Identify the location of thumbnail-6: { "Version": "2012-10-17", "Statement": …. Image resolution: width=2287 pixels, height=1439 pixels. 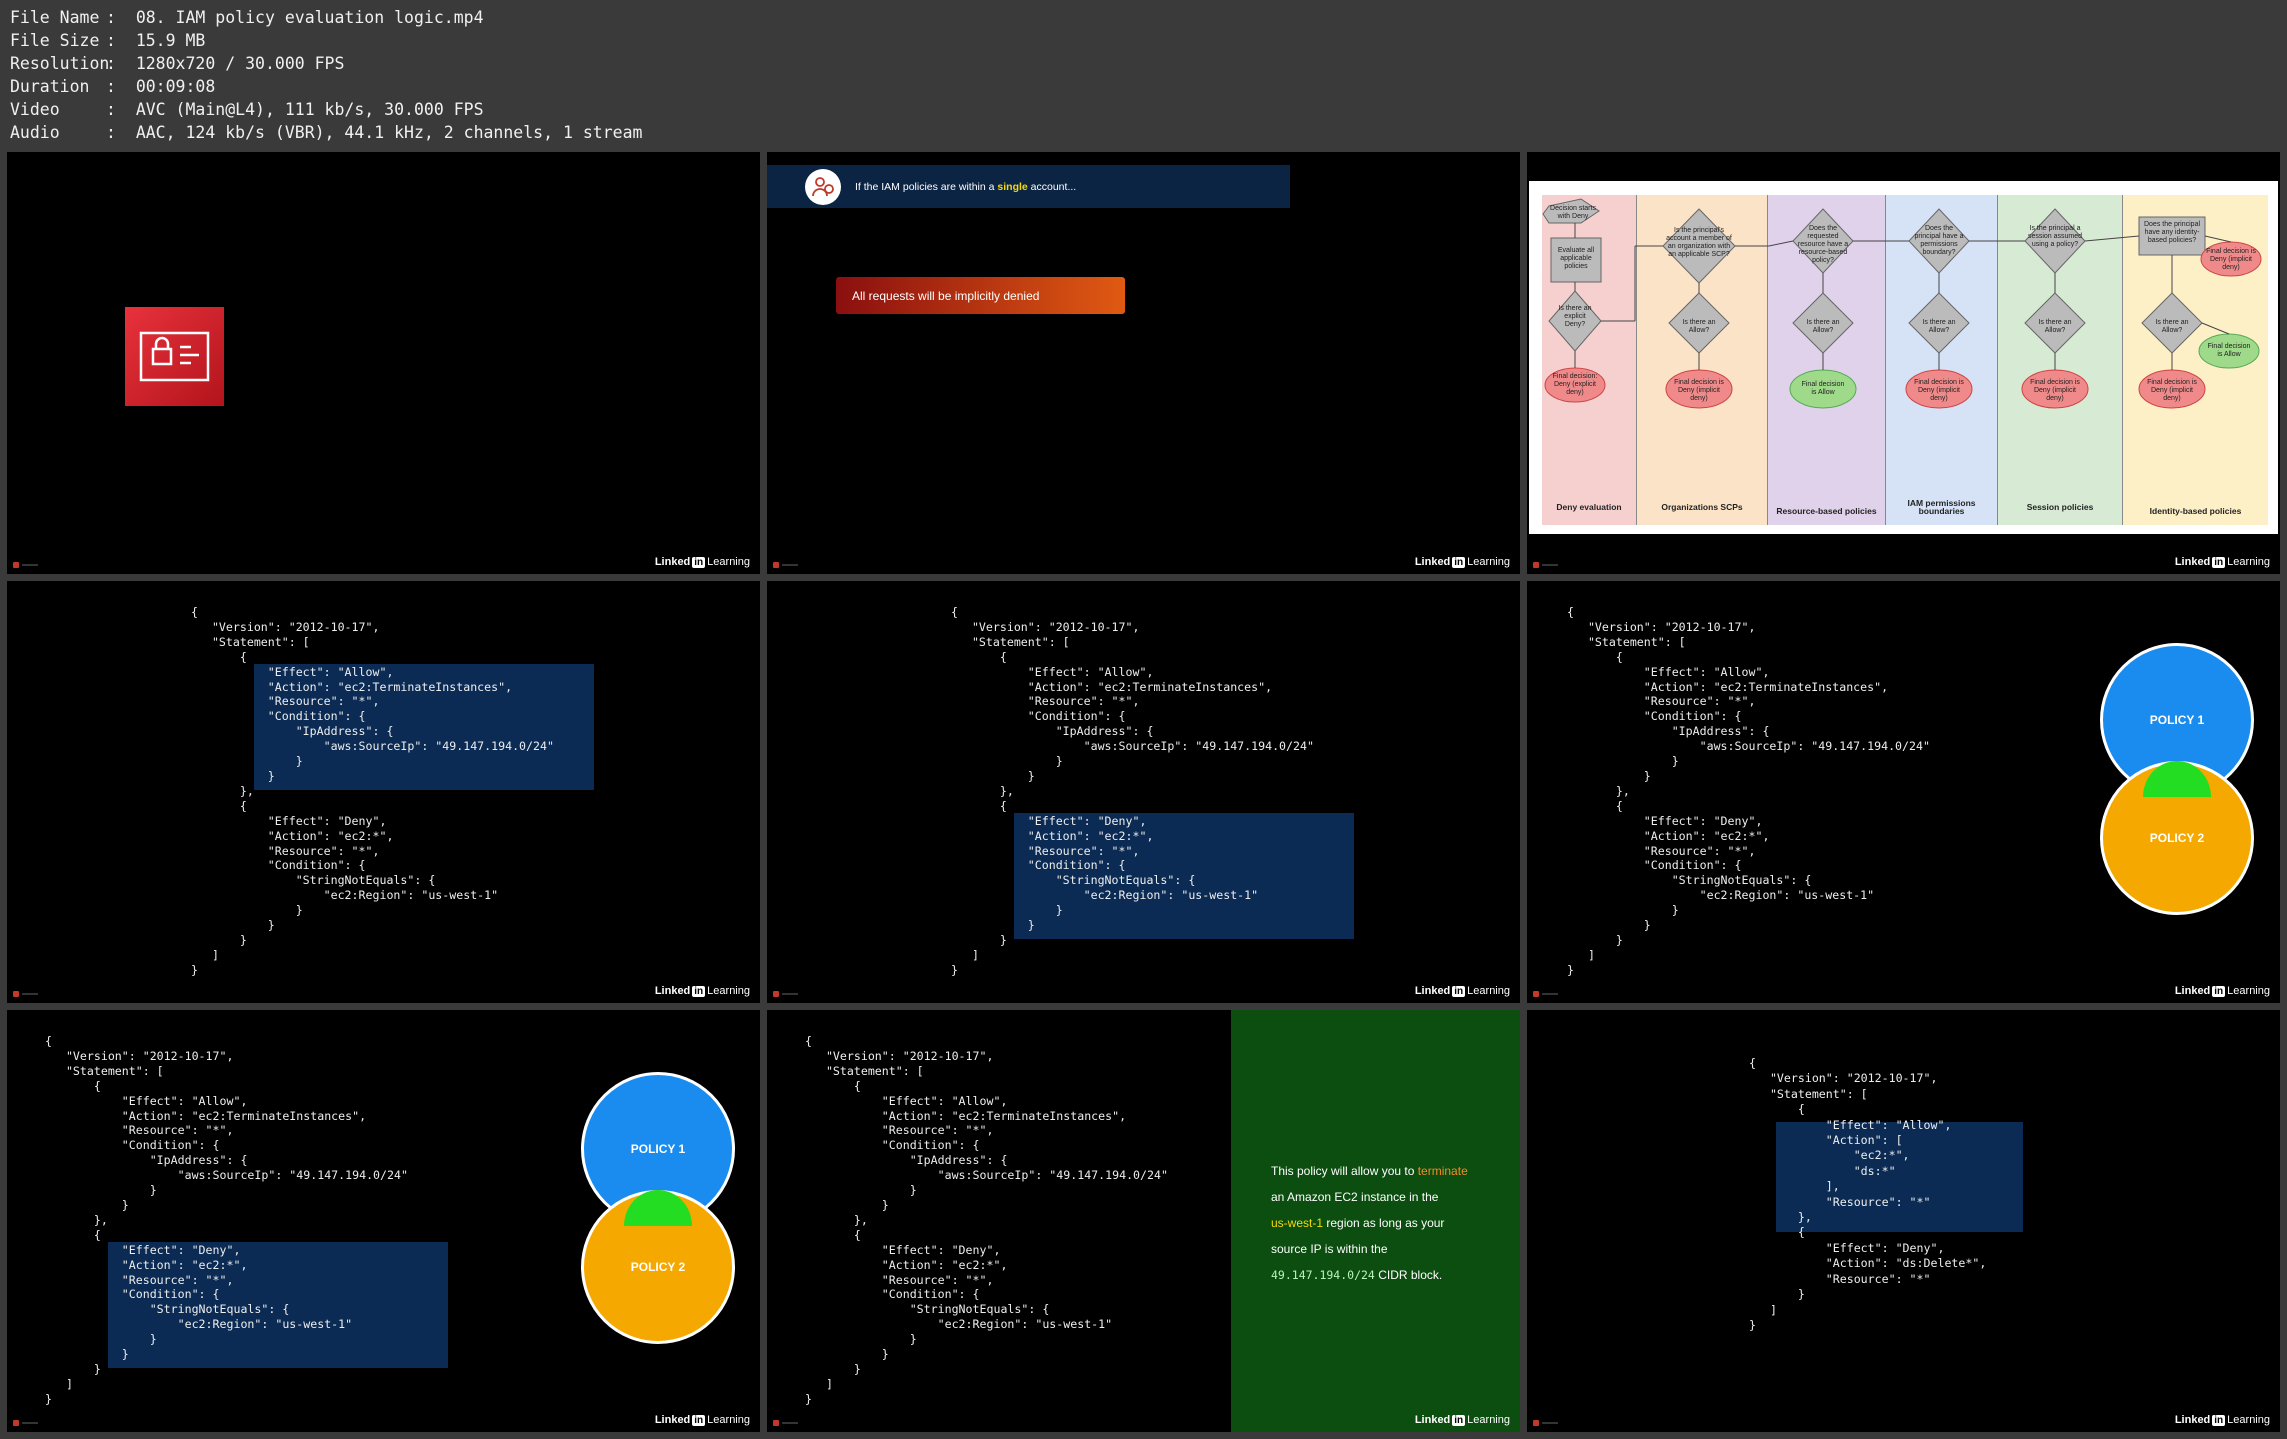
(1903, 792).